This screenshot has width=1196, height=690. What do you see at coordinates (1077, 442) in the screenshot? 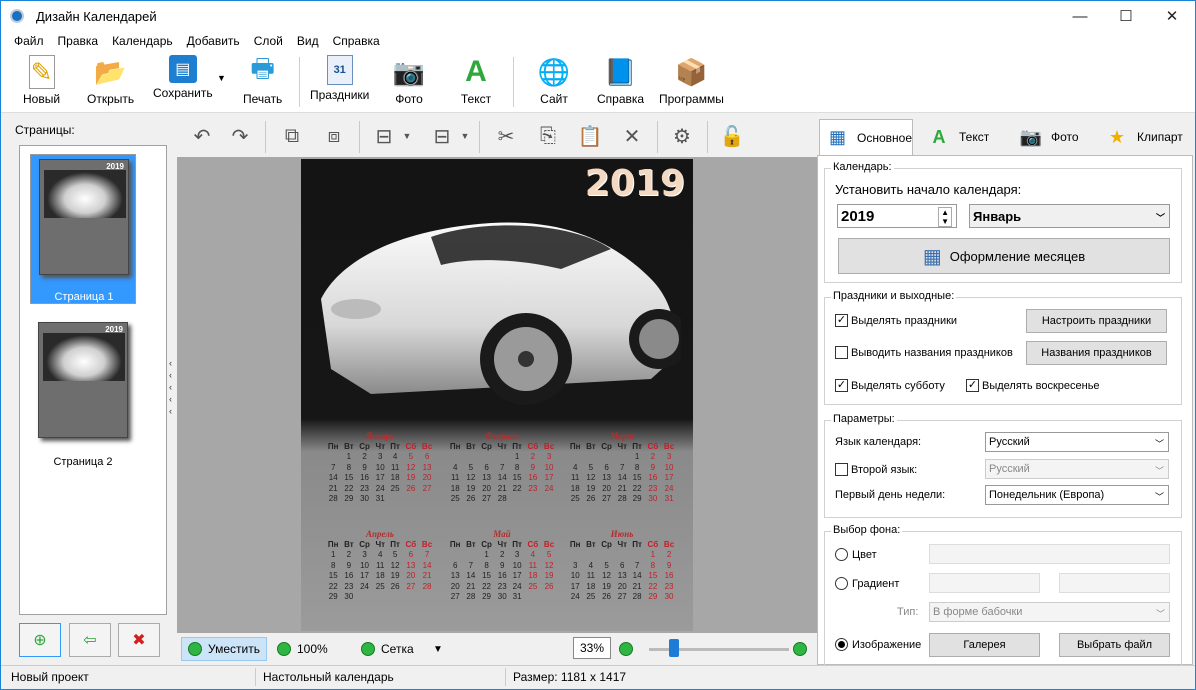
I see `language-select: Русский ﹀` at bounding box center [1077, 442].